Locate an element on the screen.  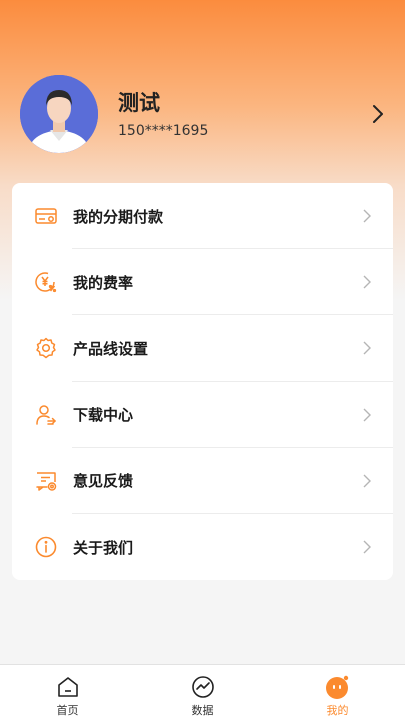
tab-label: 数据 is located at coordinates (202, 710).